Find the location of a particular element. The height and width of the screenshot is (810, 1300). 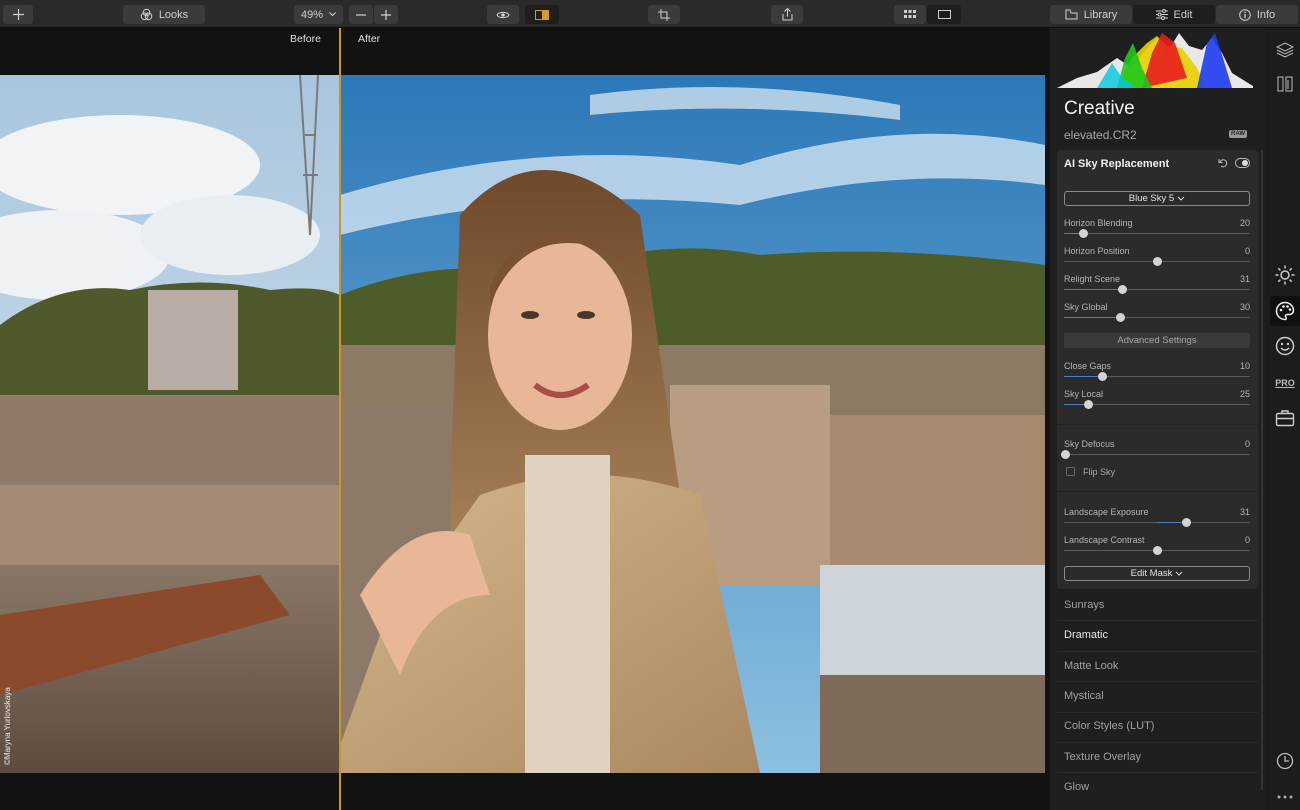

library-label: Library is located at coordinates (1100, 14).